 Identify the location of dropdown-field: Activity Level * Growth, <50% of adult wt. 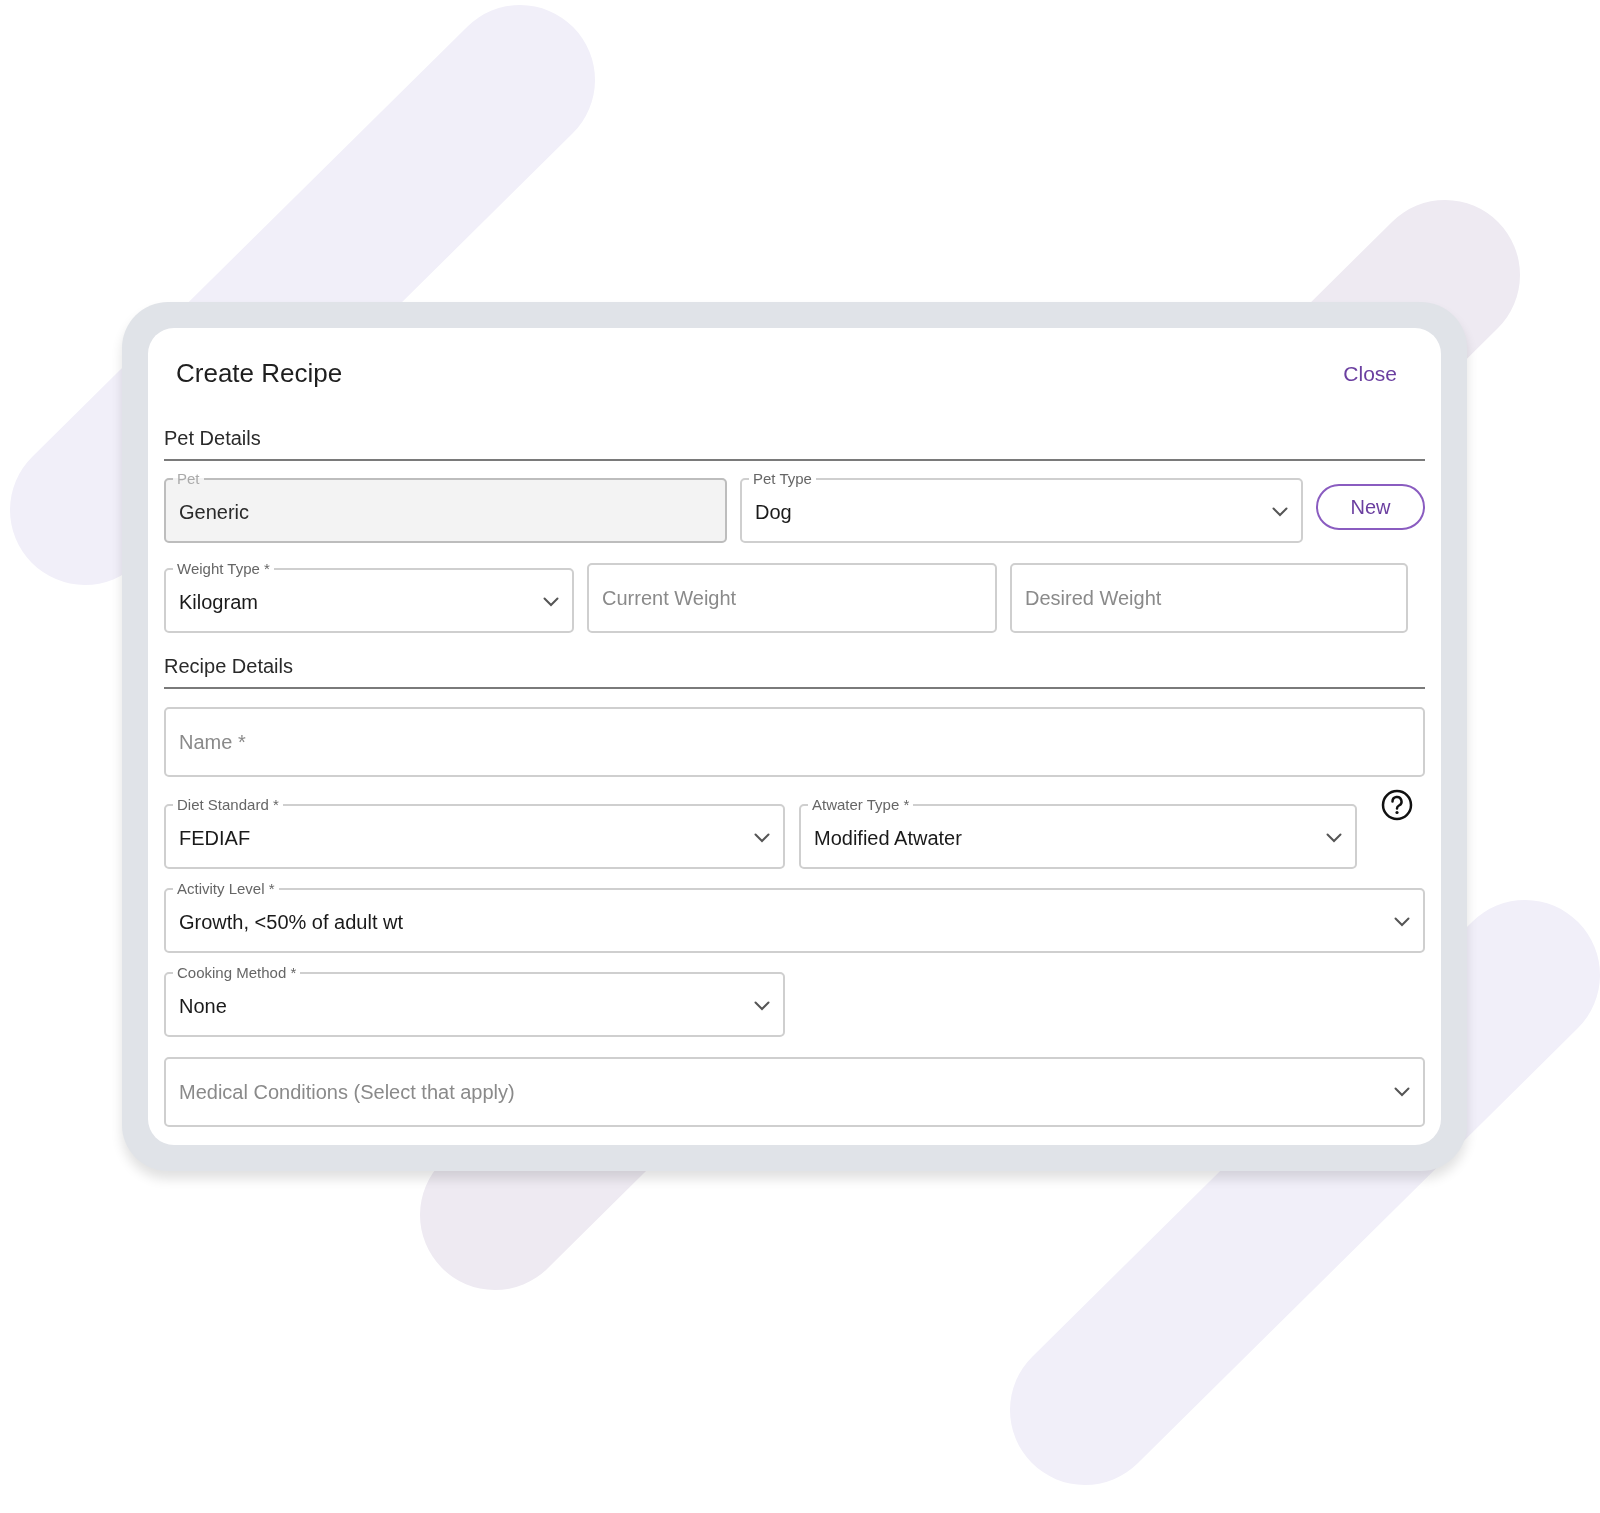
(794, 917).